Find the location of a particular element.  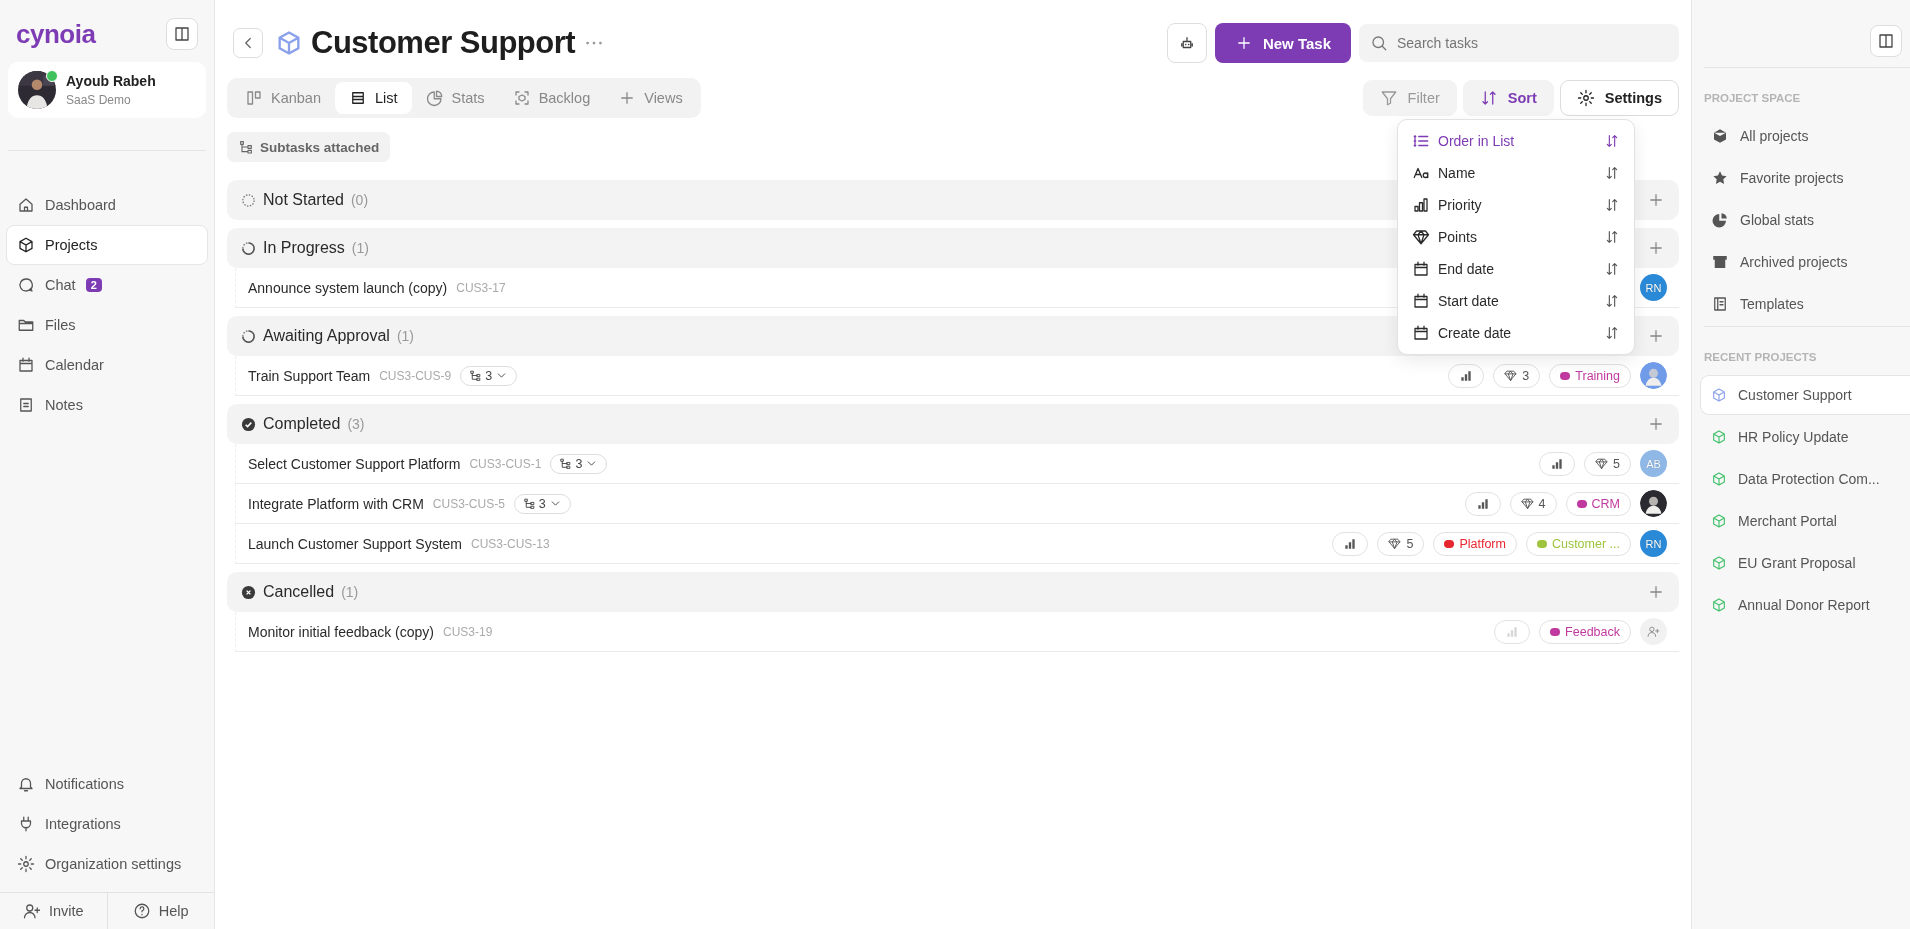

back-button is located at coordinates (248, 43).